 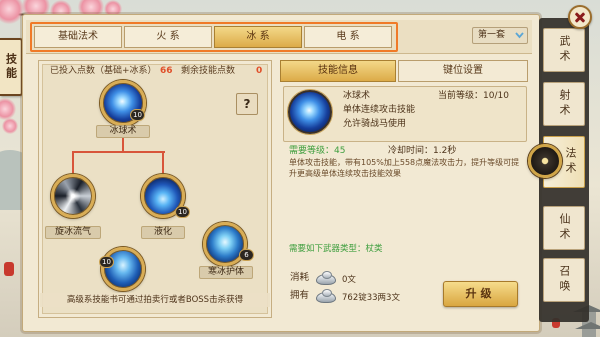 I want to click on ice-swirl-icon, so click(x=73, y=196).